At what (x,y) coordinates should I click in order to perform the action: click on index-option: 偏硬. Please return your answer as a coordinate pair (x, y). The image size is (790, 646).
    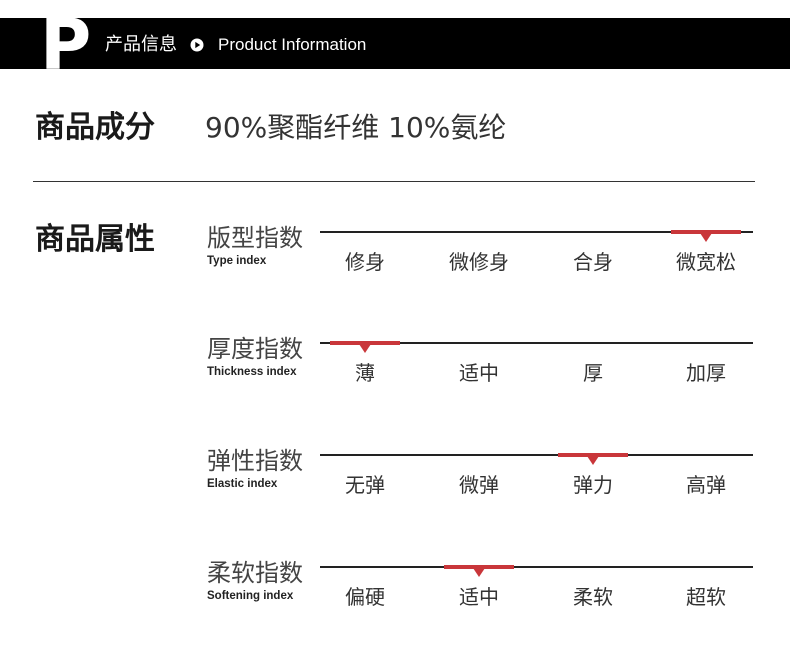
    Looking at the image, I should click on (365, 597).